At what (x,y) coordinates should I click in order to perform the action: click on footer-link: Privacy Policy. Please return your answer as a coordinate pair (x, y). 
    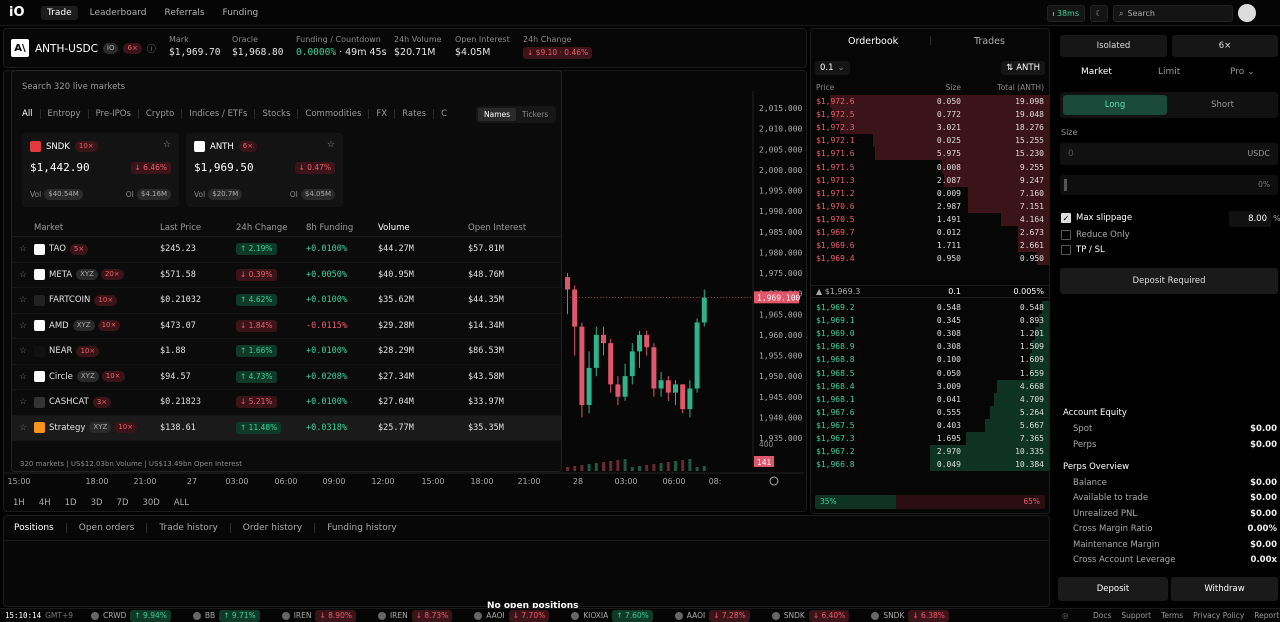
    Looking at the image, I should click on (1218, 615).